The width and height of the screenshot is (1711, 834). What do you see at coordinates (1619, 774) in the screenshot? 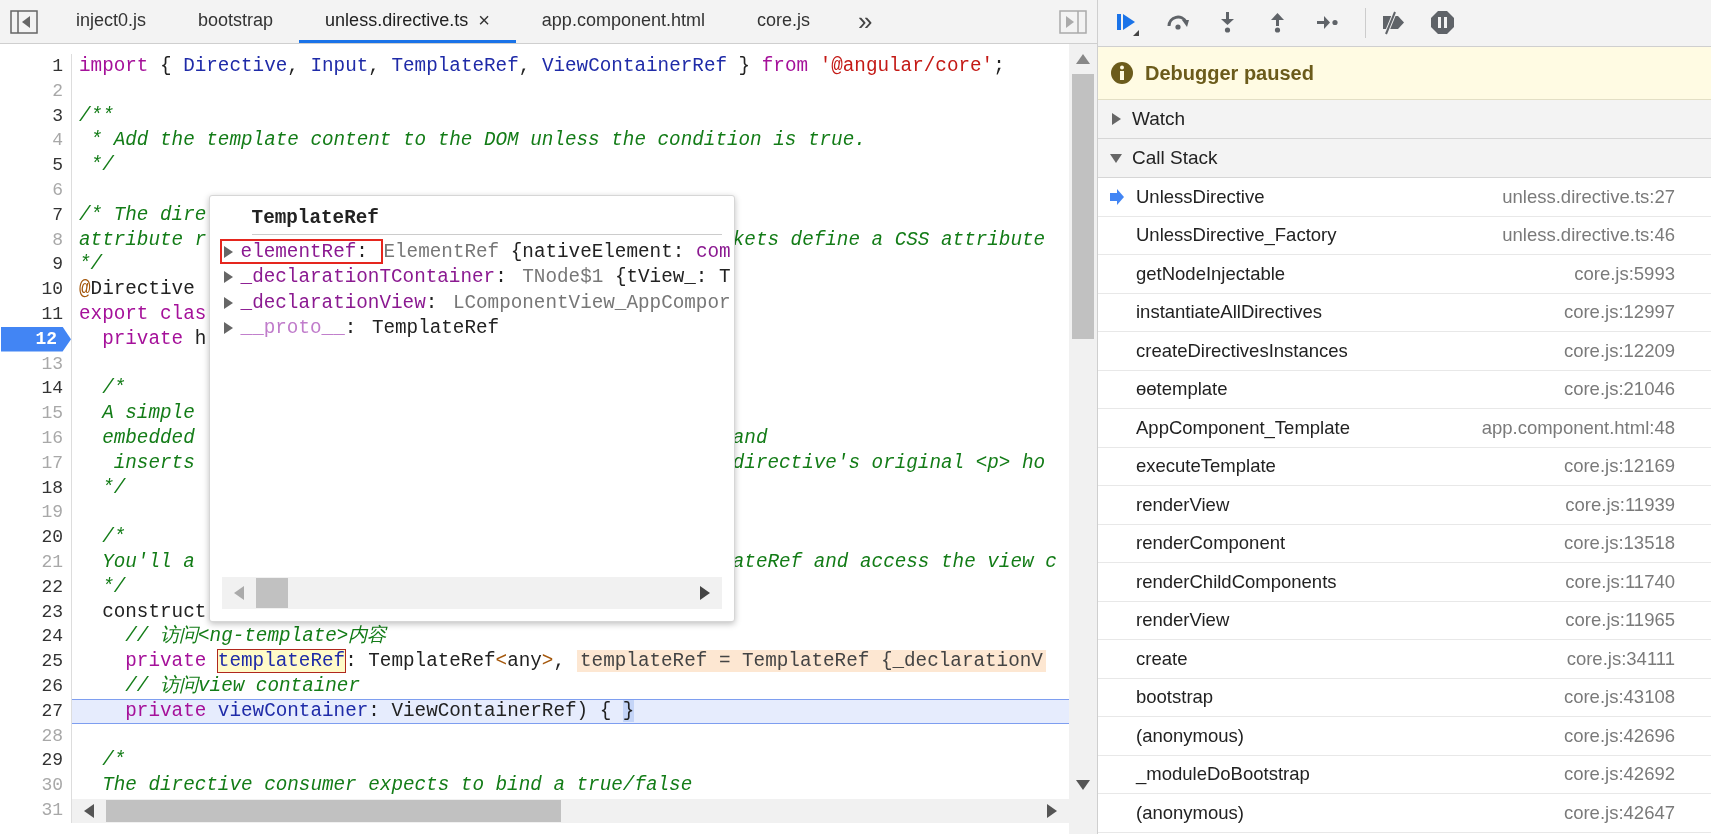
I see `frame-location: core.js:42692` at bounding box center [1619, 774].